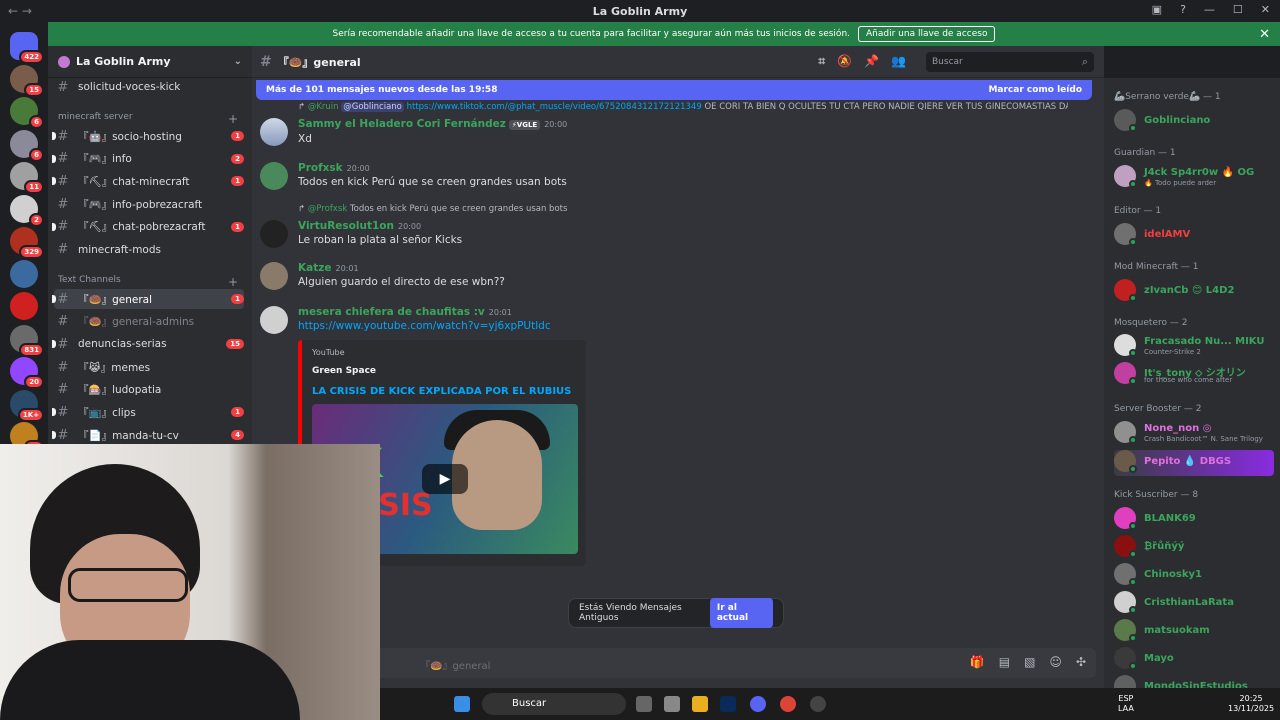 The width and height of the screenshot is (1280, 720). I want to click on member-item: matsuokam, so click(1194, 632).